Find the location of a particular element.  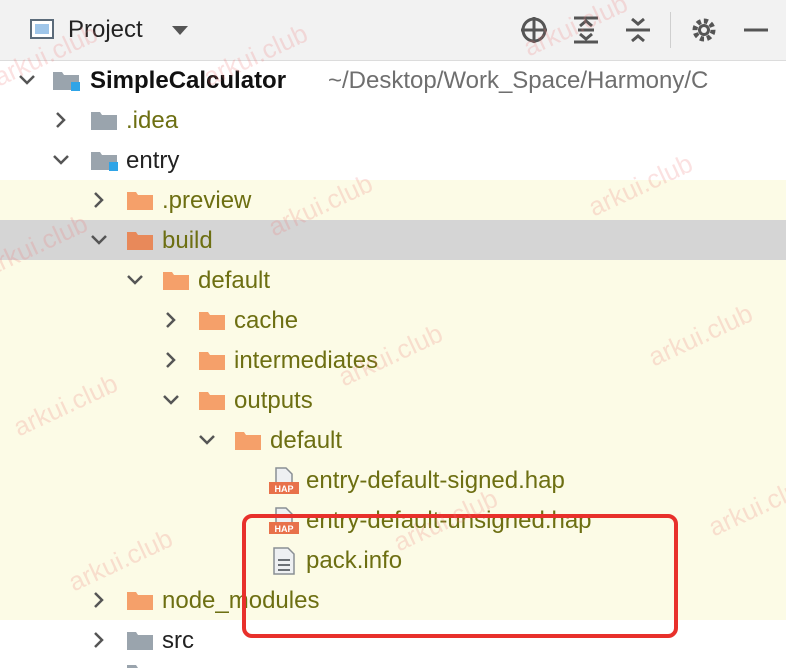

default-label: default is located at coordinates (234, 280).